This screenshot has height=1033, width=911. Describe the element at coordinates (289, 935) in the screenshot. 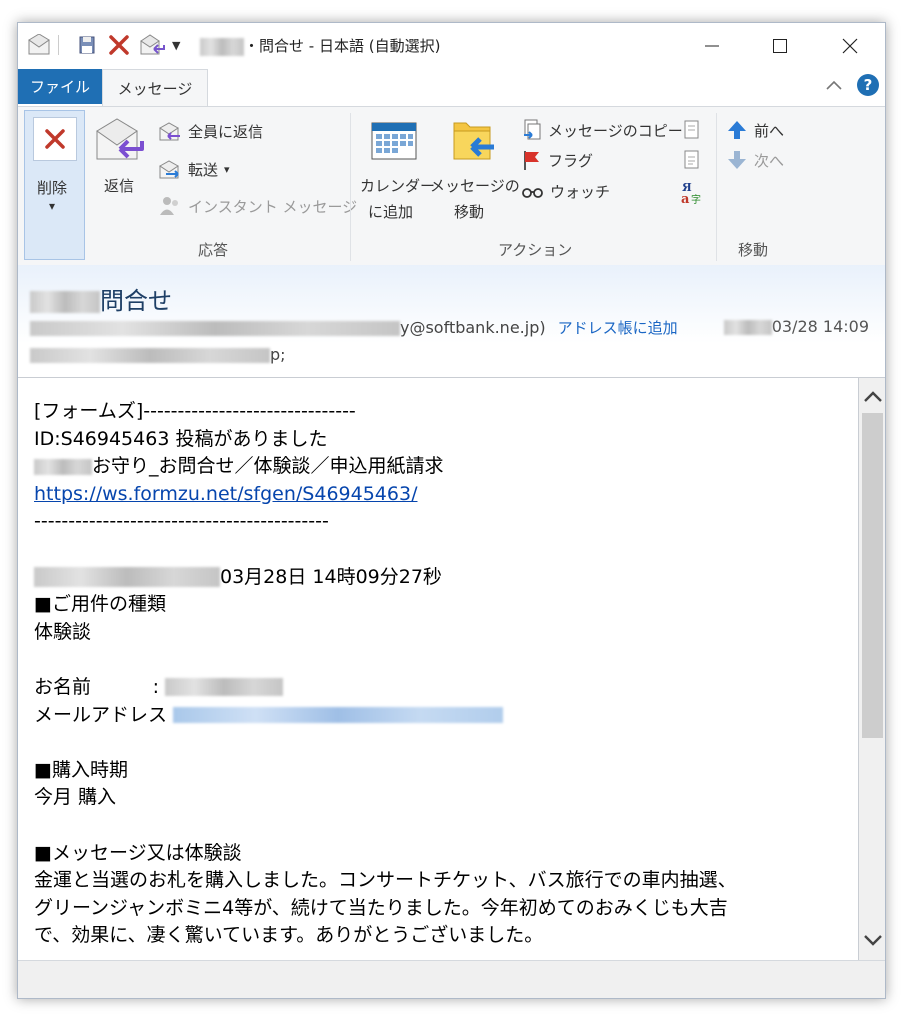

I see `body-line: で、効果に、凄く驚いています。ありがとうございました。` at that location.